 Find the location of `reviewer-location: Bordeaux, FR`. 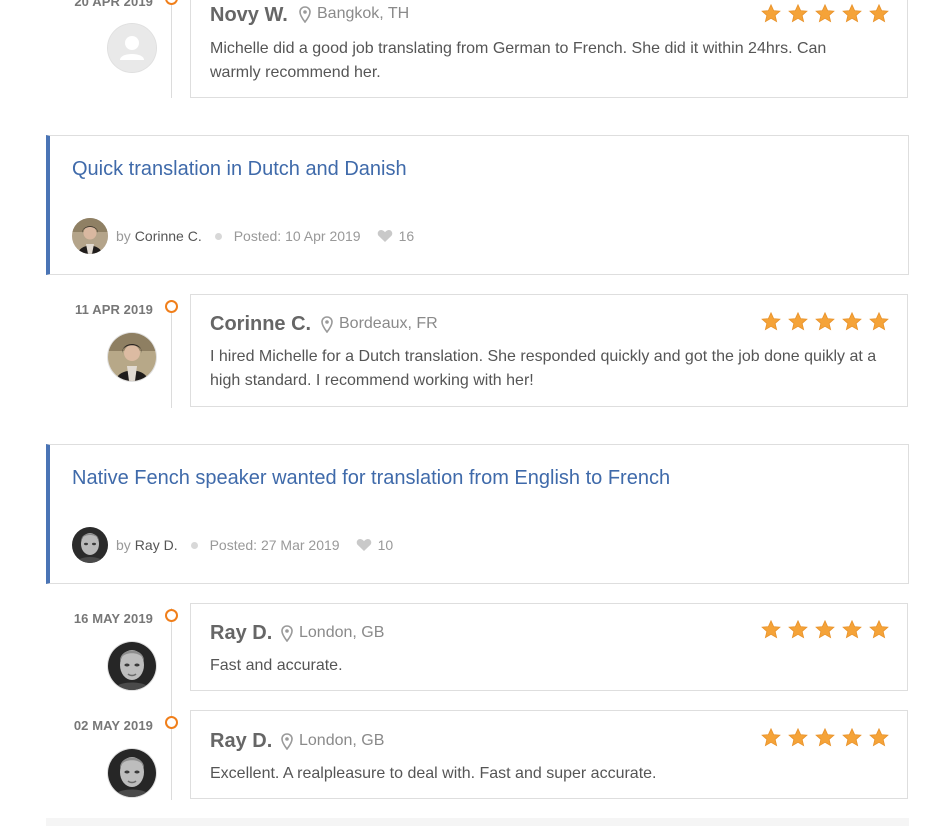

reviewer-location: Bordeaux, FR is located at coordinates (379, 324).